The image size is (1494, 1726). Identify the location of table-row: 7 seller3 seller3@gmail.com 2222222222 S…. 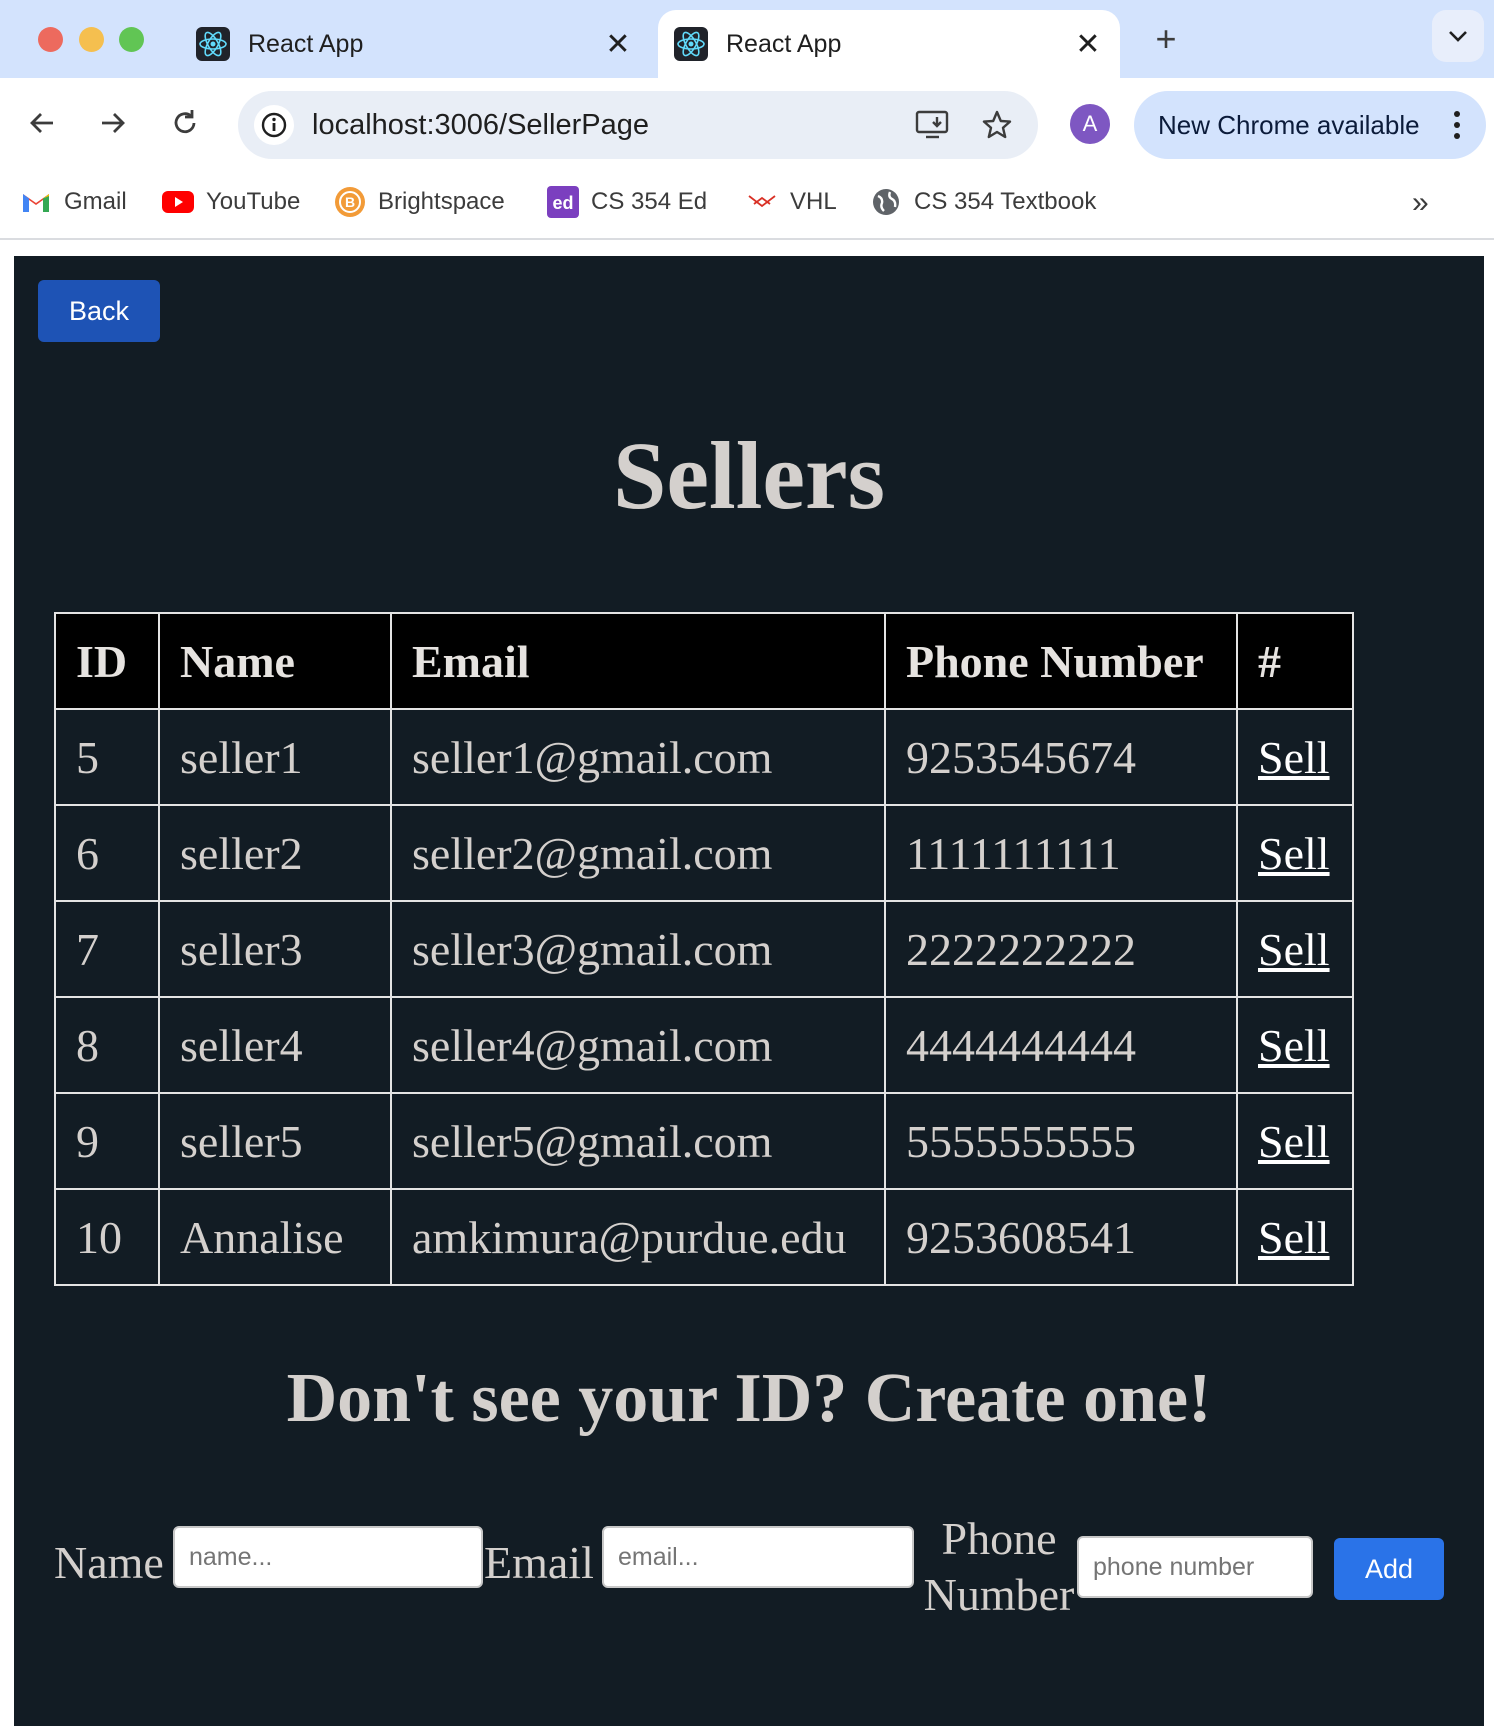
(704, 949).